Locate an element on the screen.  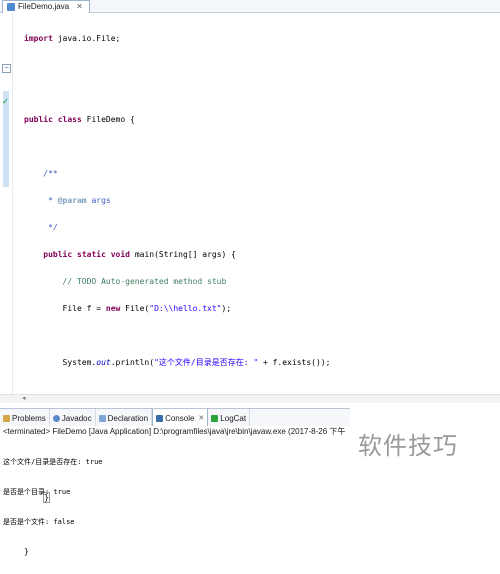
editor-tab-filedemo: FileDemo.java ✕ is located at coordinates (46, 6).